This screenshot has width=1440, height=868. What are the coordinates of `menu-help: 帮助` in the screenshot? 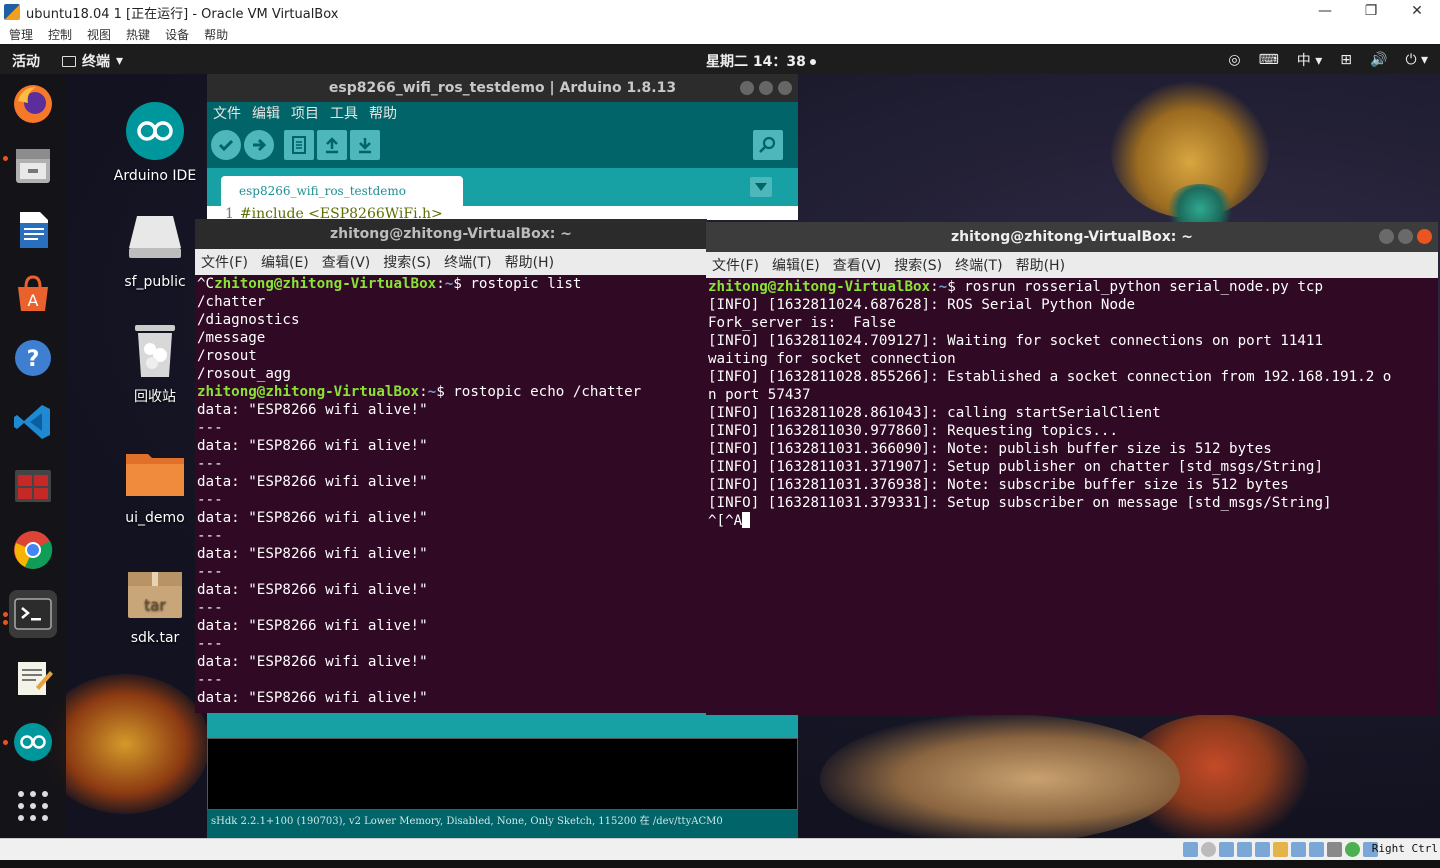 It's located at (216, 34).